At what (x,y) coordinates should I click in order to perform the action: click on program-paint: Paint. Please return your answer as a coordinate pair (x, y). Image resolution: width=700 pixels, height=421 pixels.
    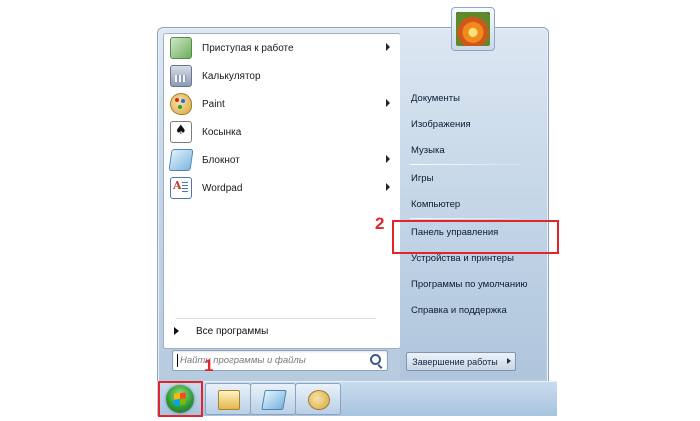
    Looking at the image, I should click on (281, 104).